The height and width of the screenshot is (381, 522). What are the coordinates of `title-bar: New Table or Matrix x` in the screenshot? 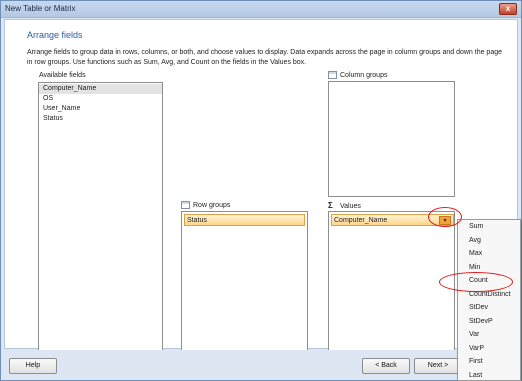 It's located at (261, 9).